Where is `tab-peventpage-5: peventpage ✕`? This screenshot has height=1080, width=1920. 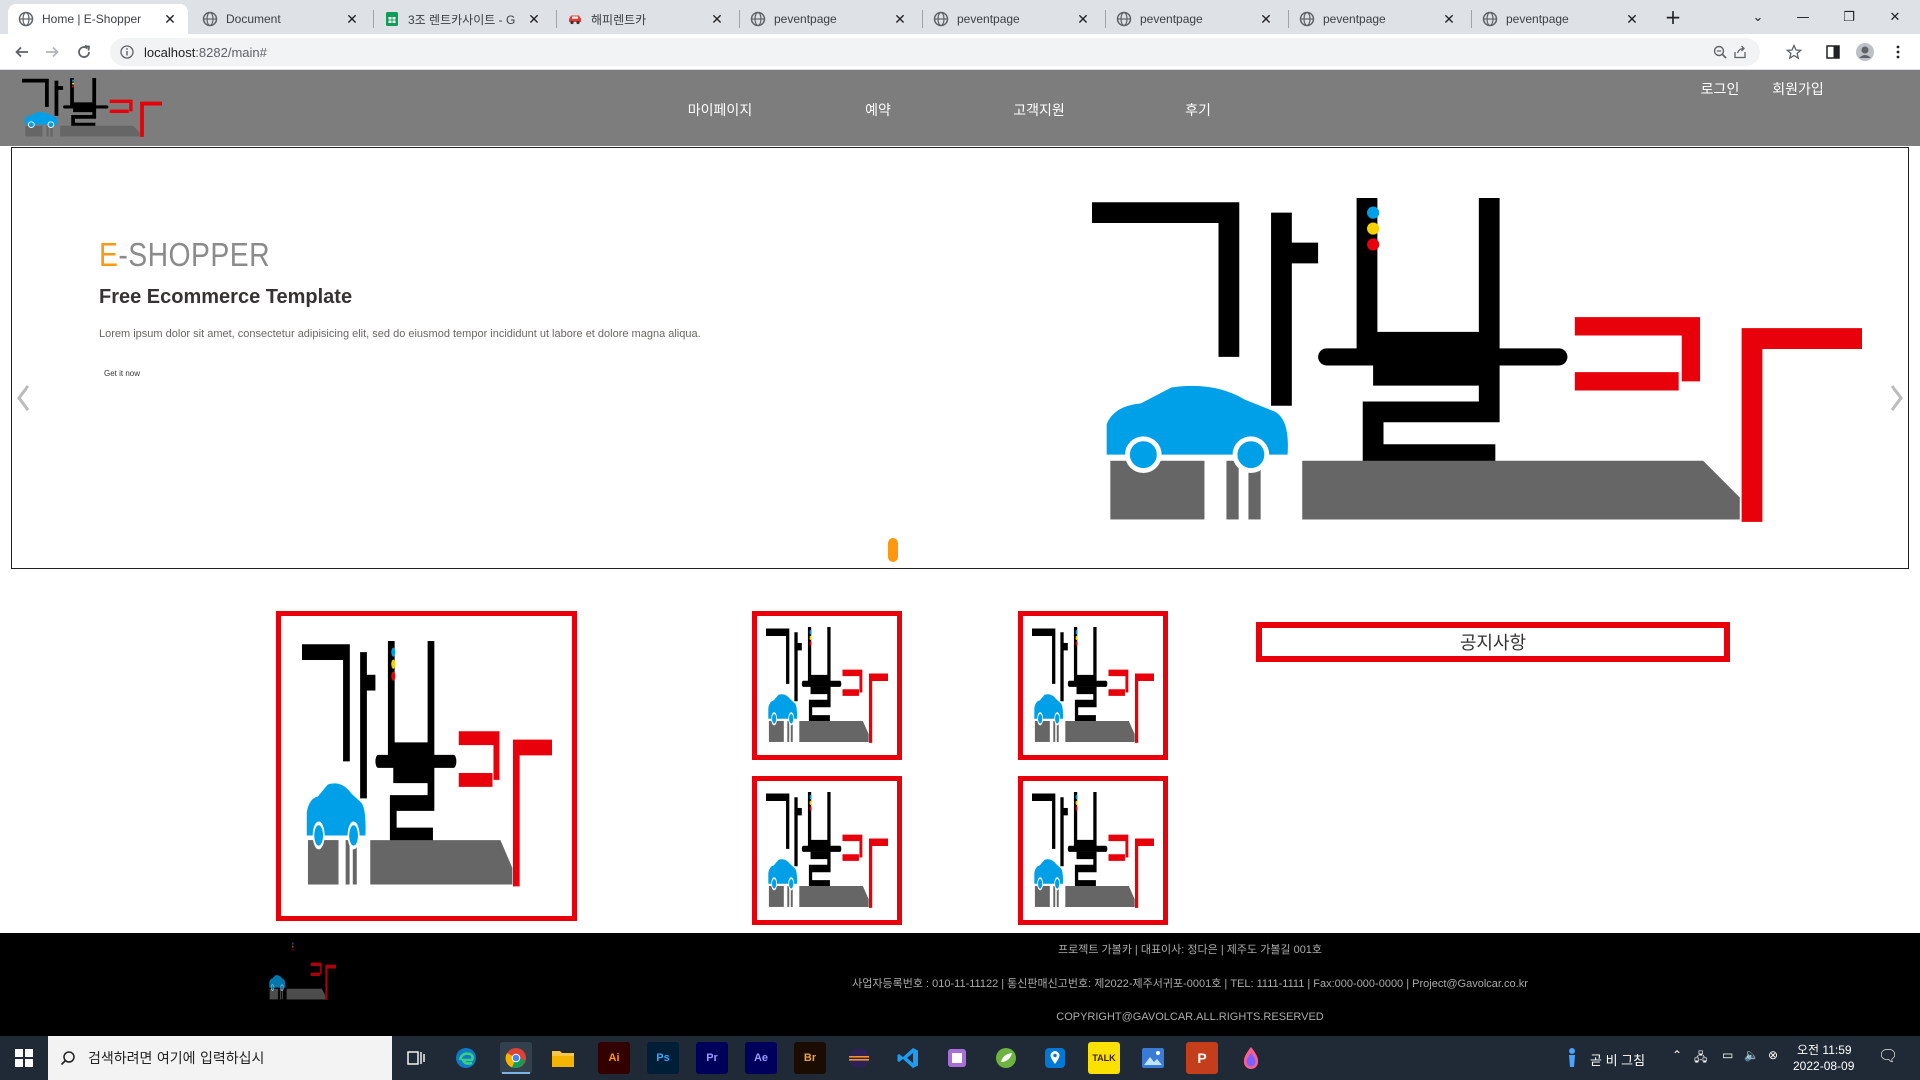
tab-peventpage-5: peventpage ✕ is located at coordinates (1561, 19).